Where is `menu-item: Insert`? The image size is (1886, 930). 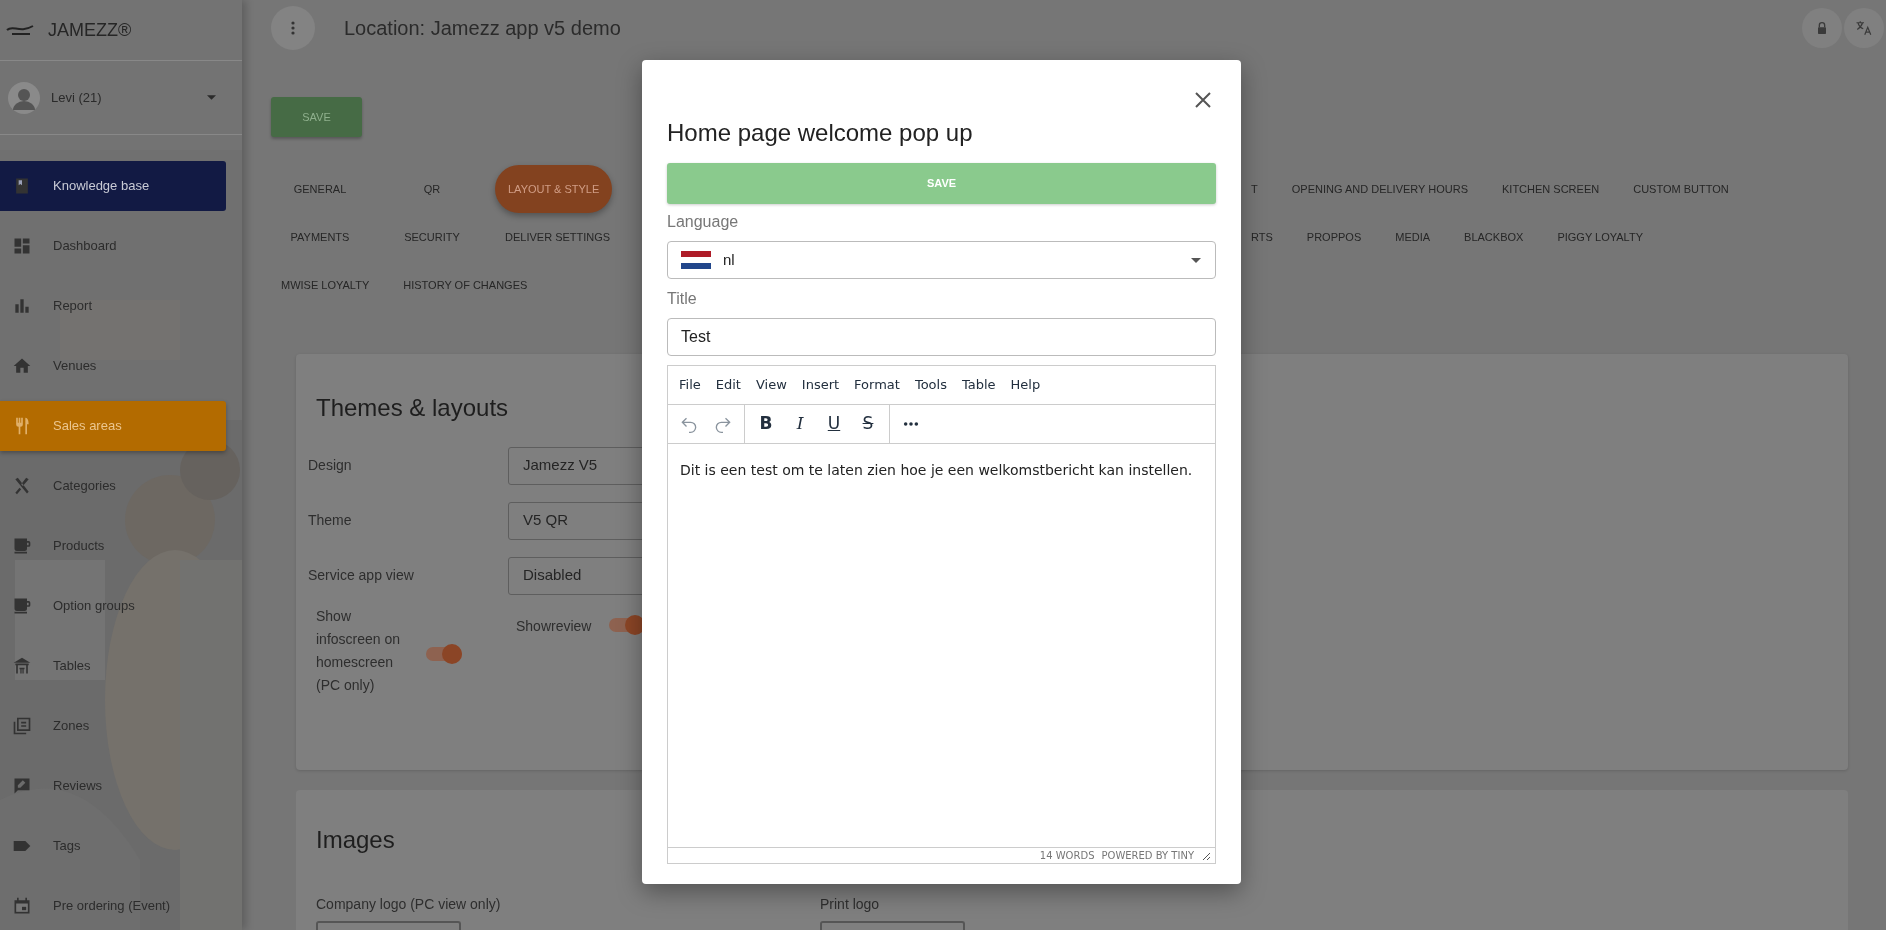
menu-item: Insert is located at coordinates (820, 385).